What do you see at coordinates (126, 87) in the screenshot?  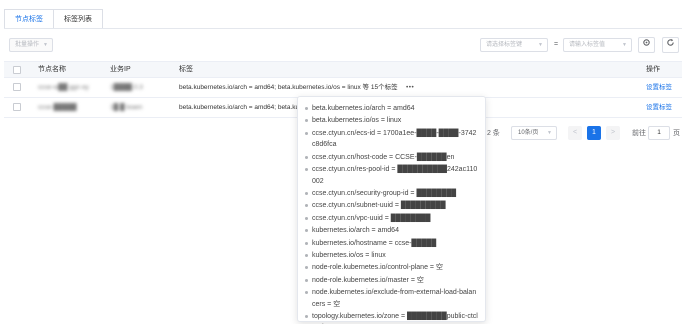 I see `business-ip: 1████.0.3` at bounding box center [126, 87].